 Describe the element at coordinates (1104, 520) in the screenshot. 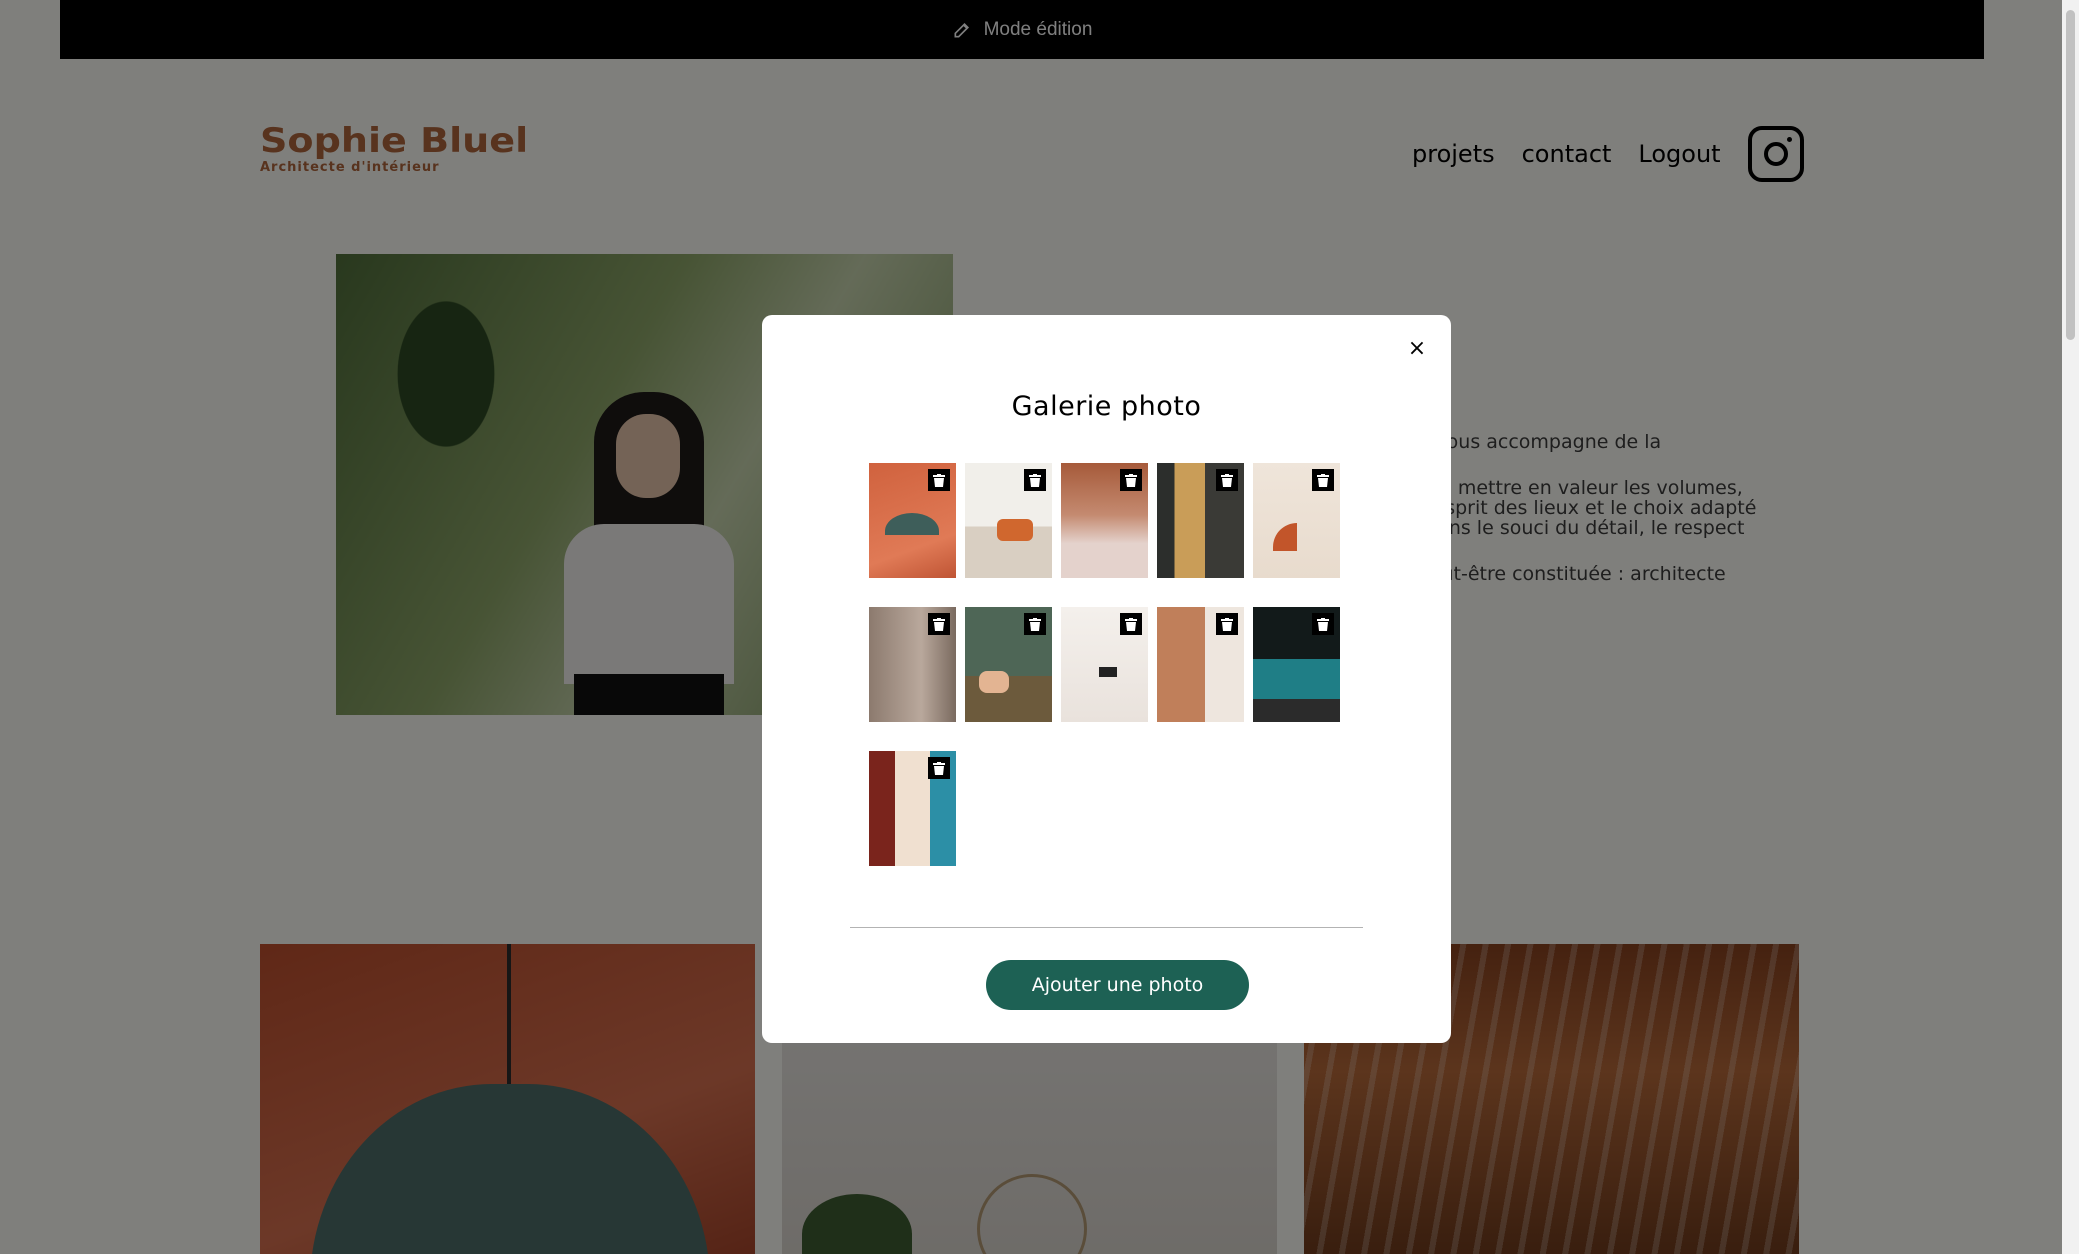

I see `restaurant-photo` at that location.